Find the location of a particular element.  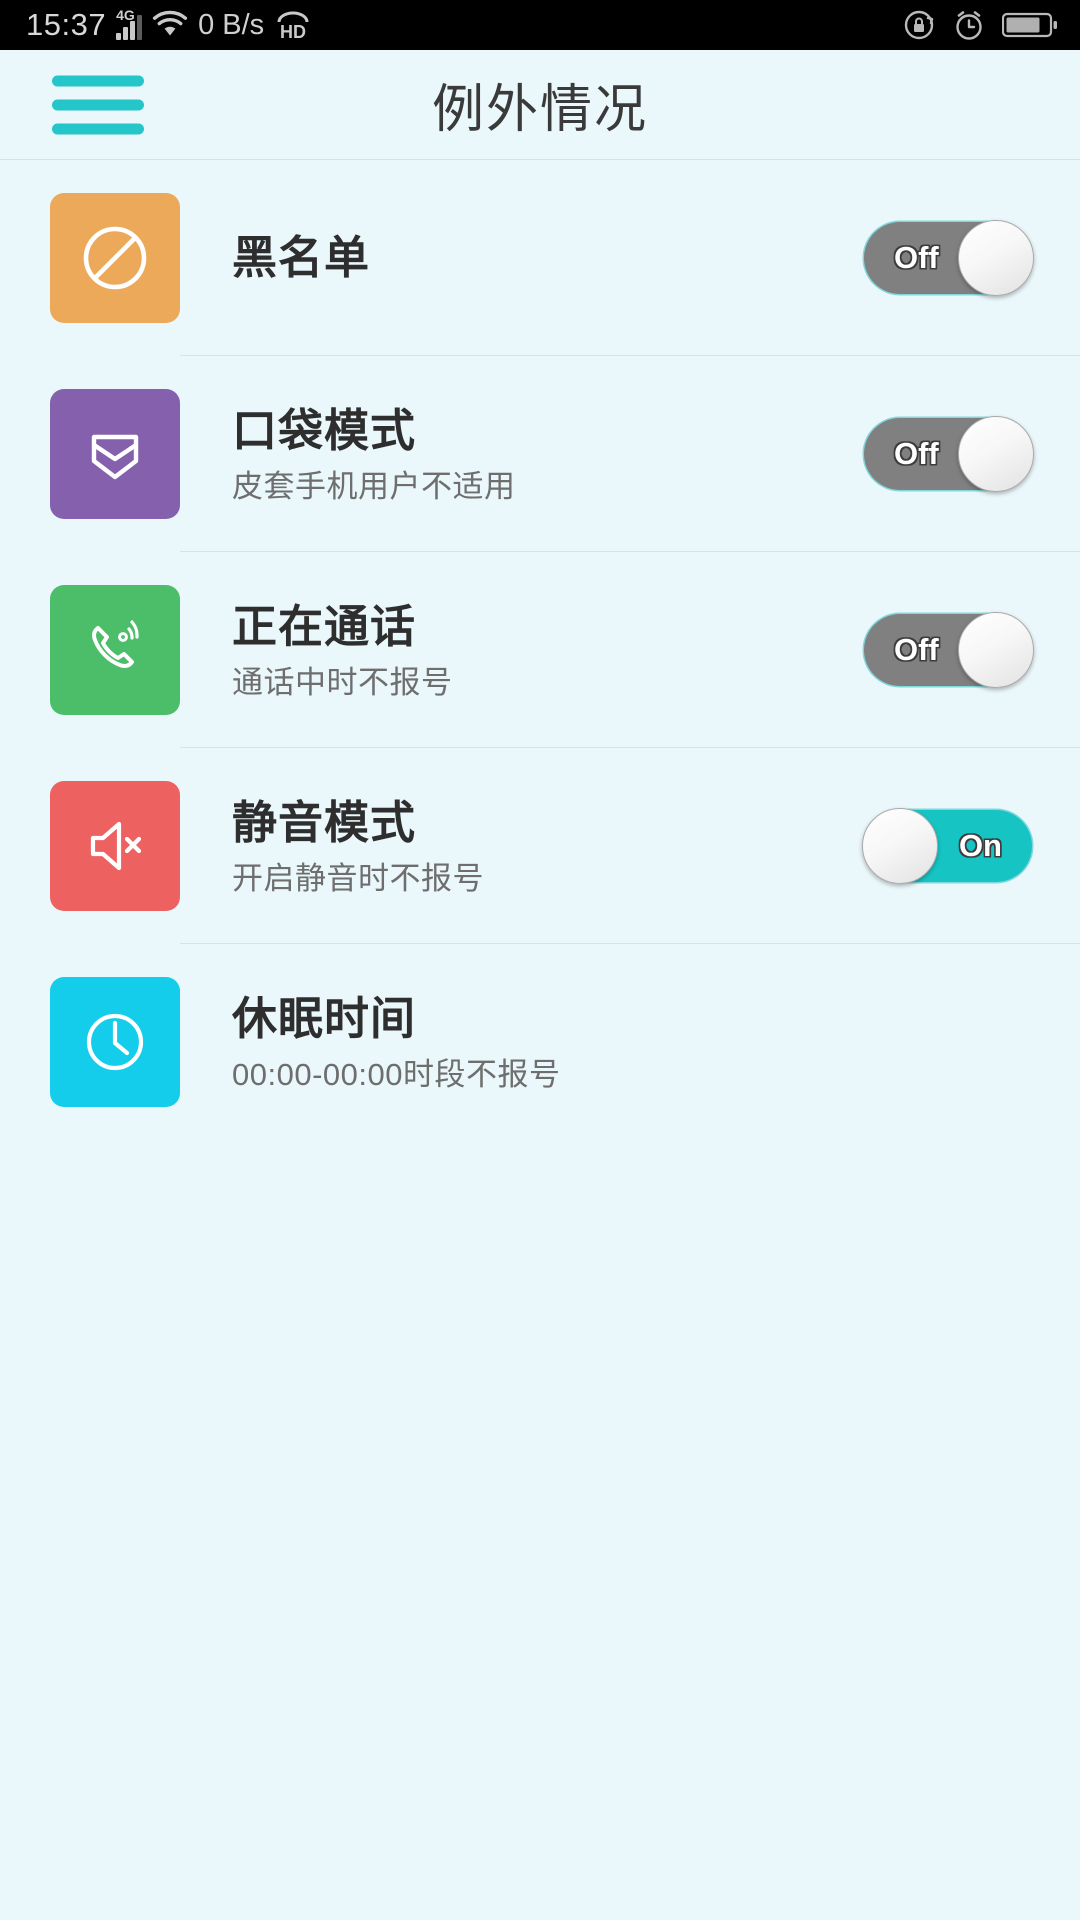

list-item-text: 静音模式 开启静音时不报号 is located at coordinates (548, 846).